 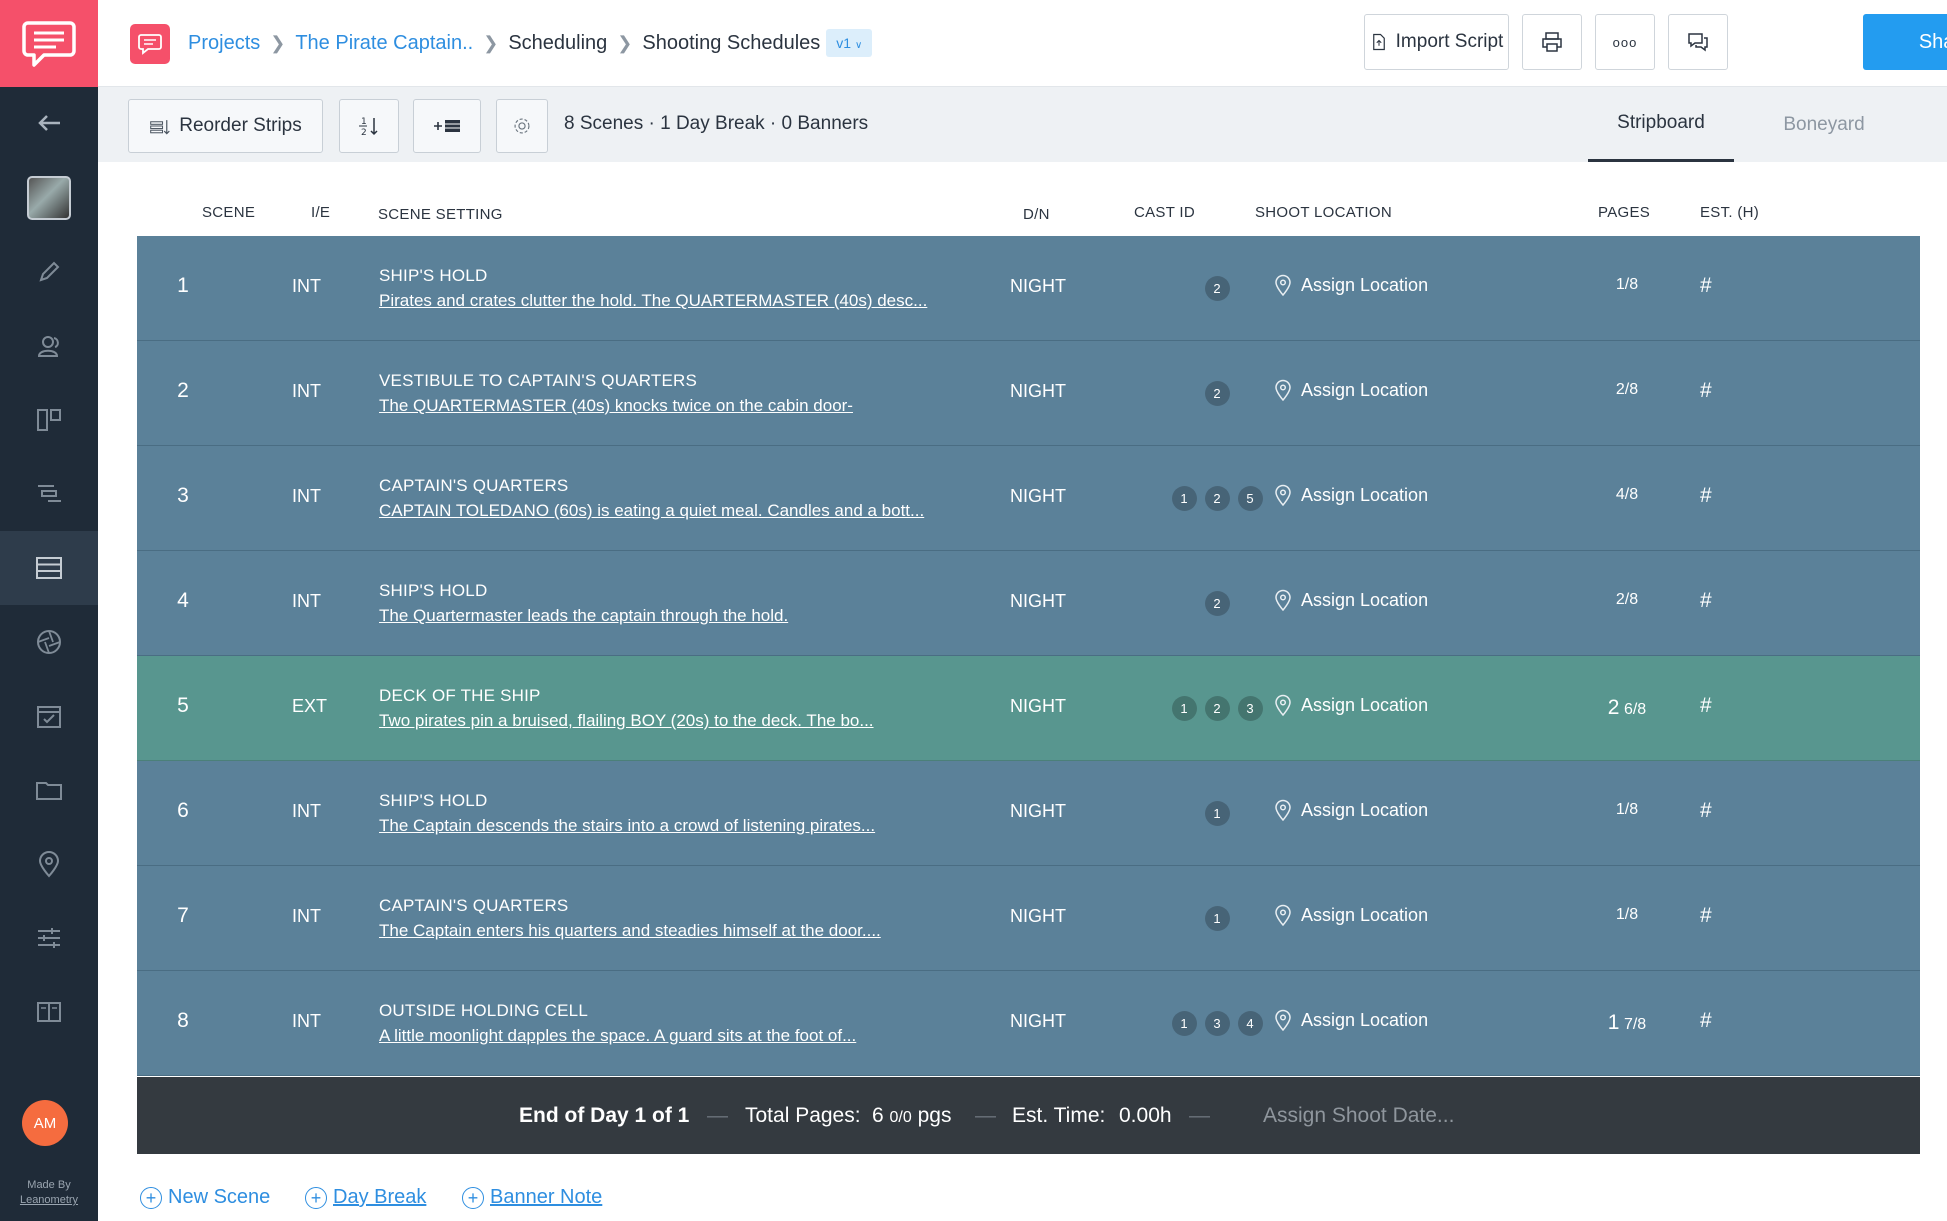 What do you see at coordinates (49, 790) in the screenshot?
I see `folder-icon` at bounding box center [49, 790].